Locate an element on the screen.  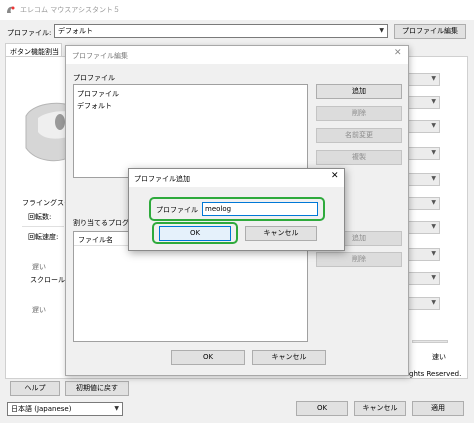
assign-combo-7: ▼ is located at coordinates (422, 227).